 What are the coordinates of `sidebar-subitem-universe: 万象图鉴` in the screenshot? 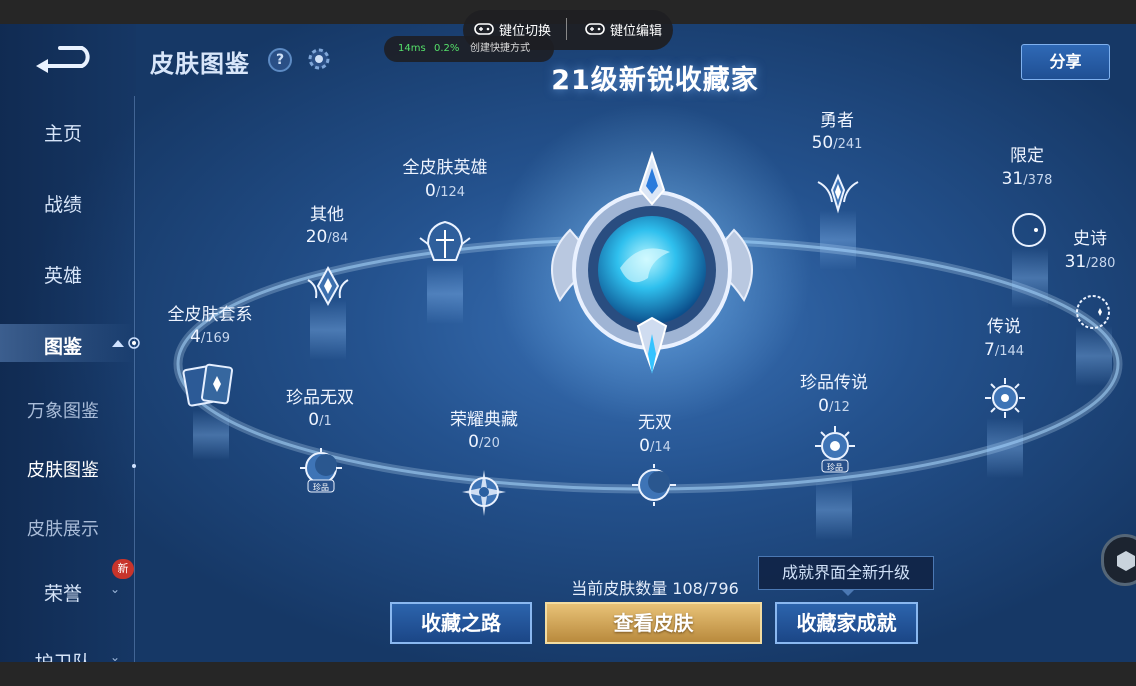 It's located at (63, 410).